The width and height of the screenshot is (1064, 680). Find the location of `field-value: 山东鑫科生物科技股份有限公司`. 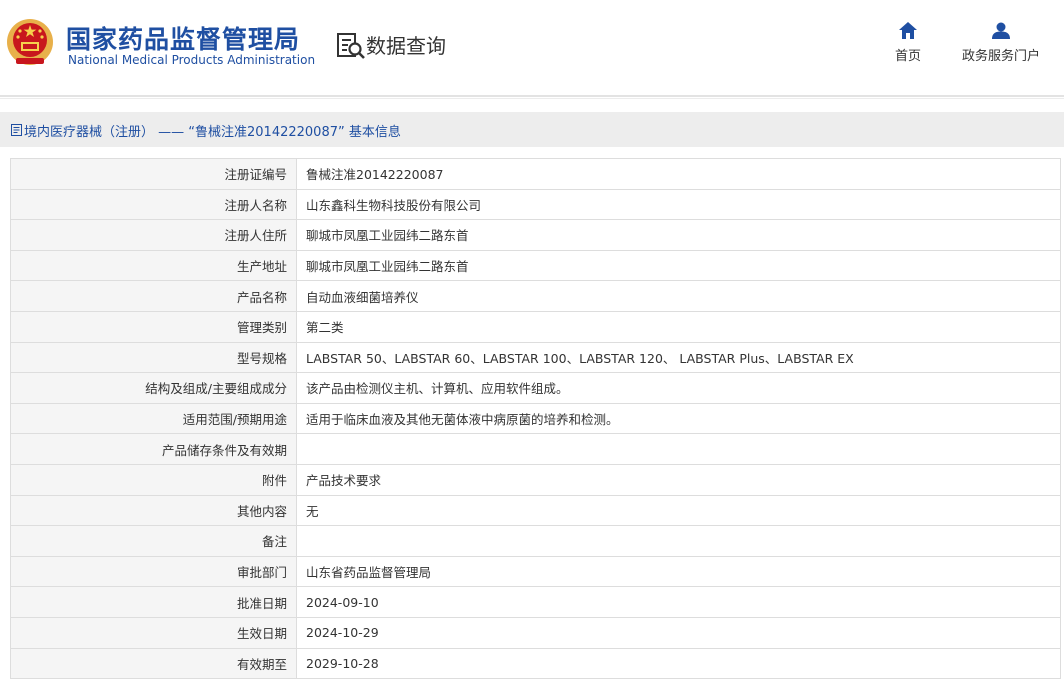

field-value: 山东鑫科生物科技股份有限公司 is located at coordinates (678, 204).